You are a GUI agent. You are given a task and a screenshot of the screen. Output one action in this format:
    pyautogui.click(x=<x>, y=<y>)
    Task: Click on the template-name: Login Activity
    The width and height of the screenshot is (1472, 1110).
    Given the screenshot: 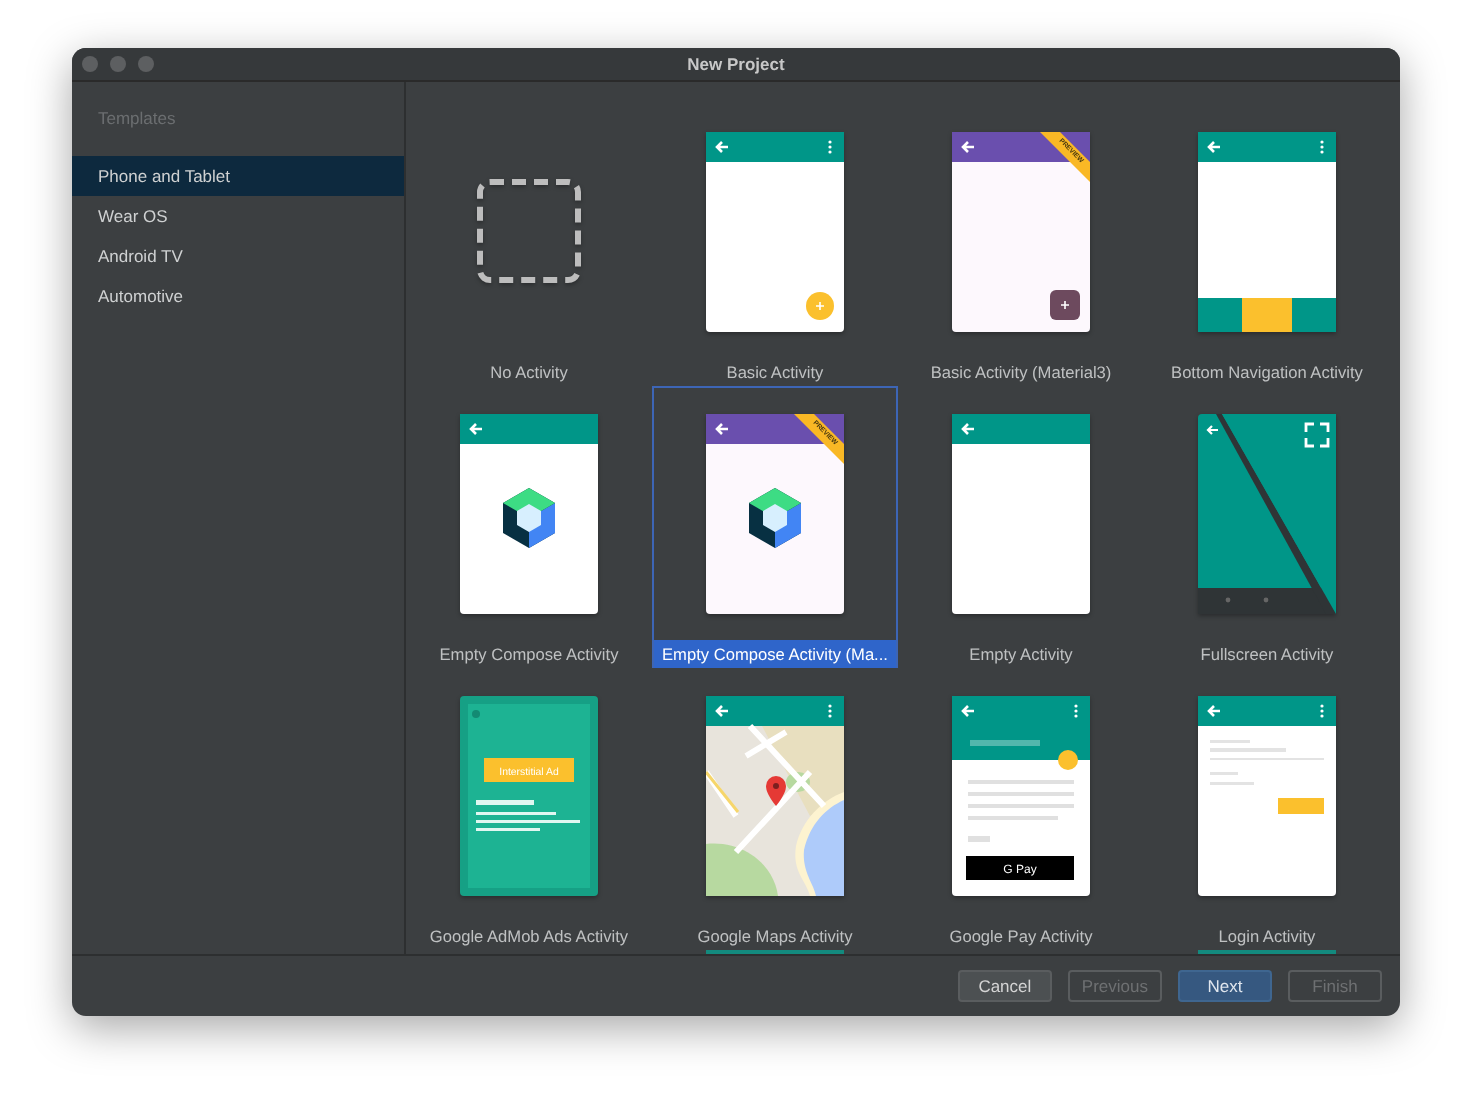 What is the action you would take?
    pyautogui.click(x=1267, y=937)
    